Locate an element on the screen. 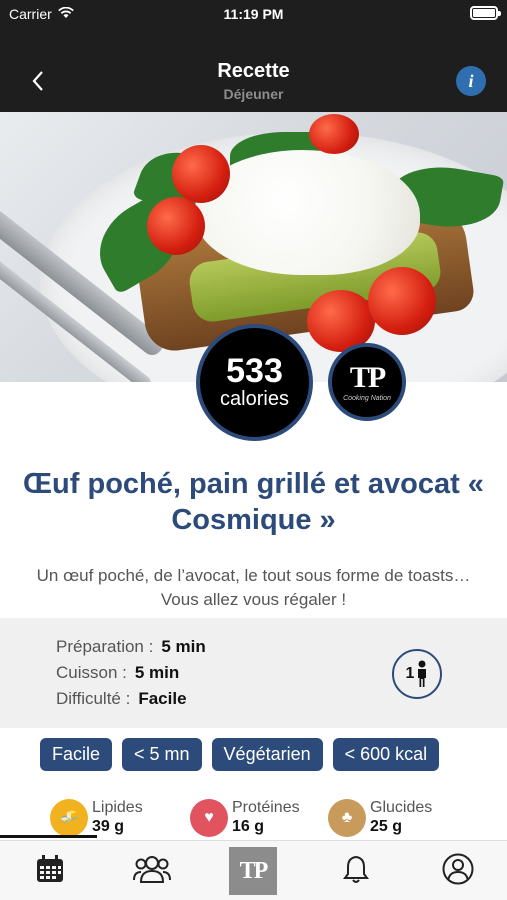  status-bar: Carrier 11:19 PM is located at coordinates (253, 15).